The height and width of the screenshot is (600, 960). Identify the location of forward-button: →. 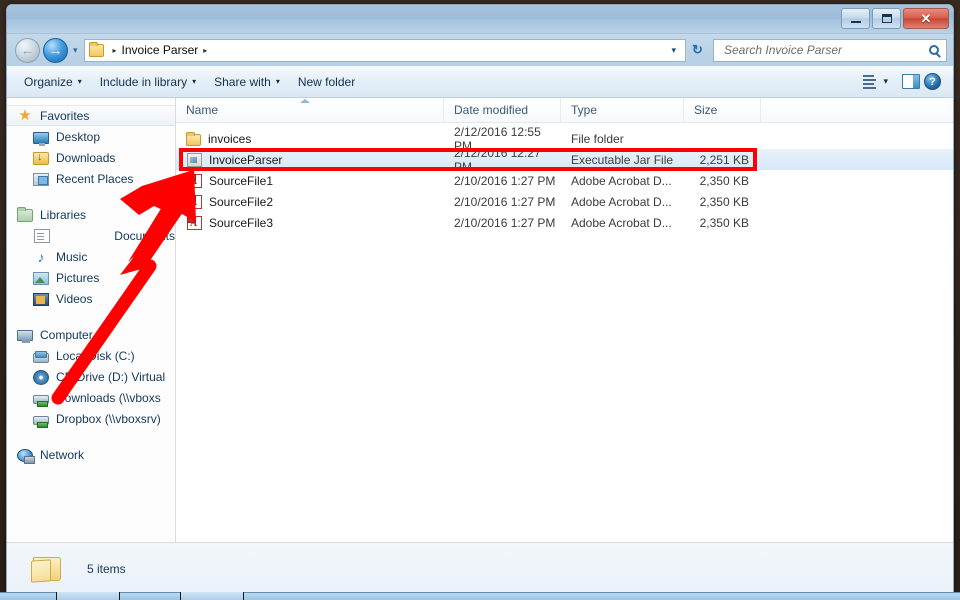
(55, 50).